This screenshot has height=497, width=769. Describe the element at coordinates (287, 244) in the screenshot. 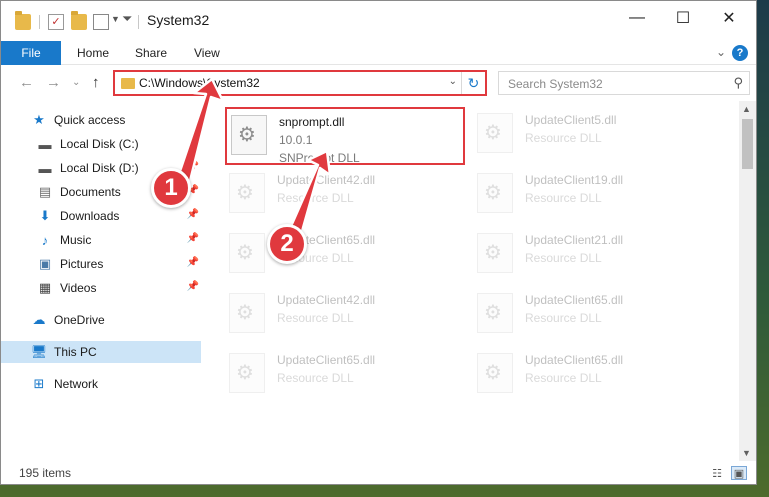

I see `step-2-badge: 2` at that location.